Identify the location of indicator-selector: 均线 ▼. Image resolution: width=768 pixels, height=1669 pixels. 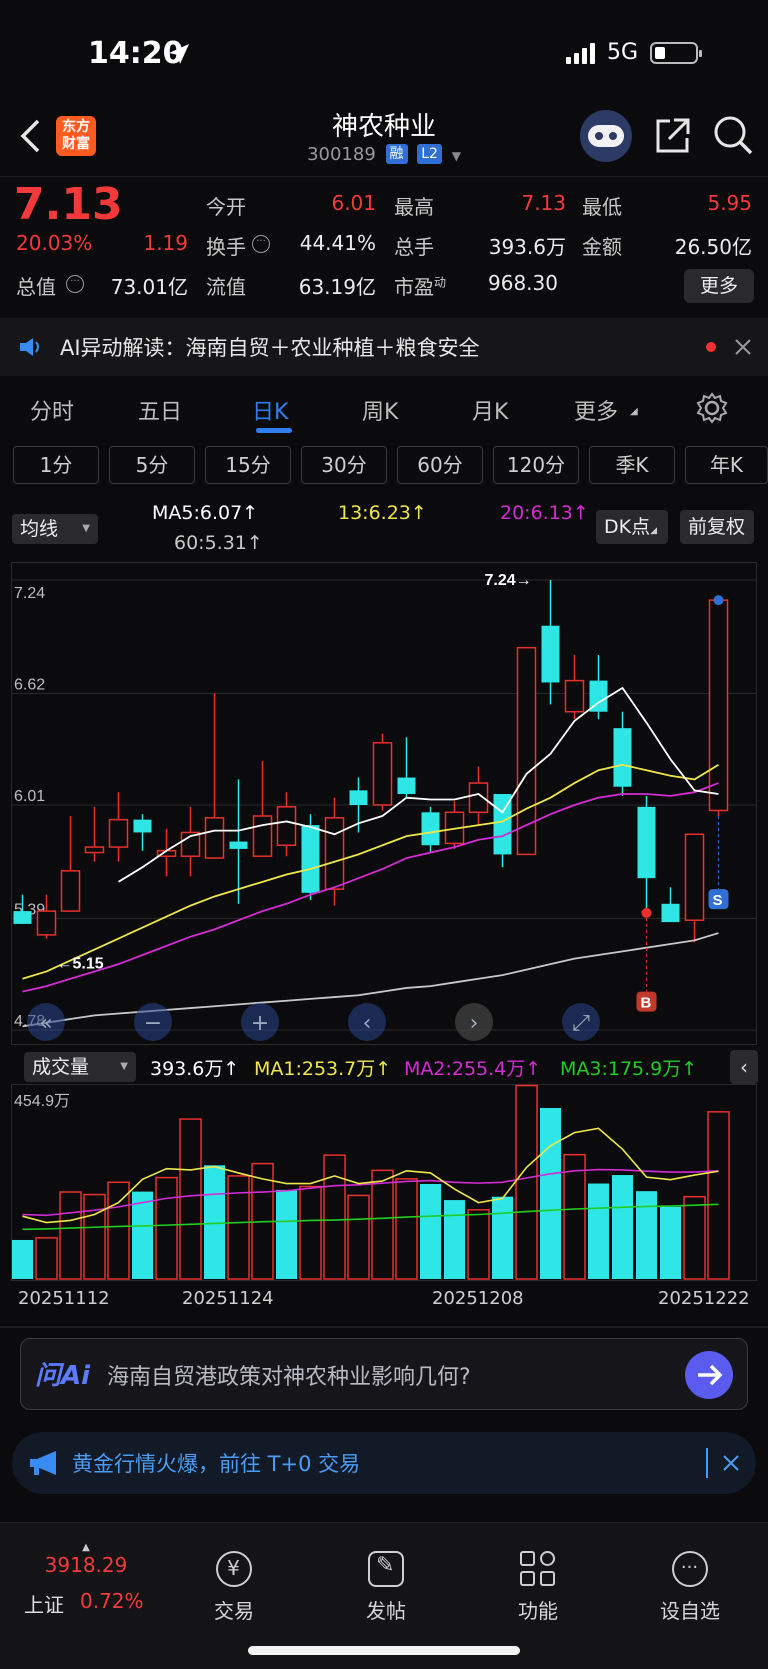
(55, 529).